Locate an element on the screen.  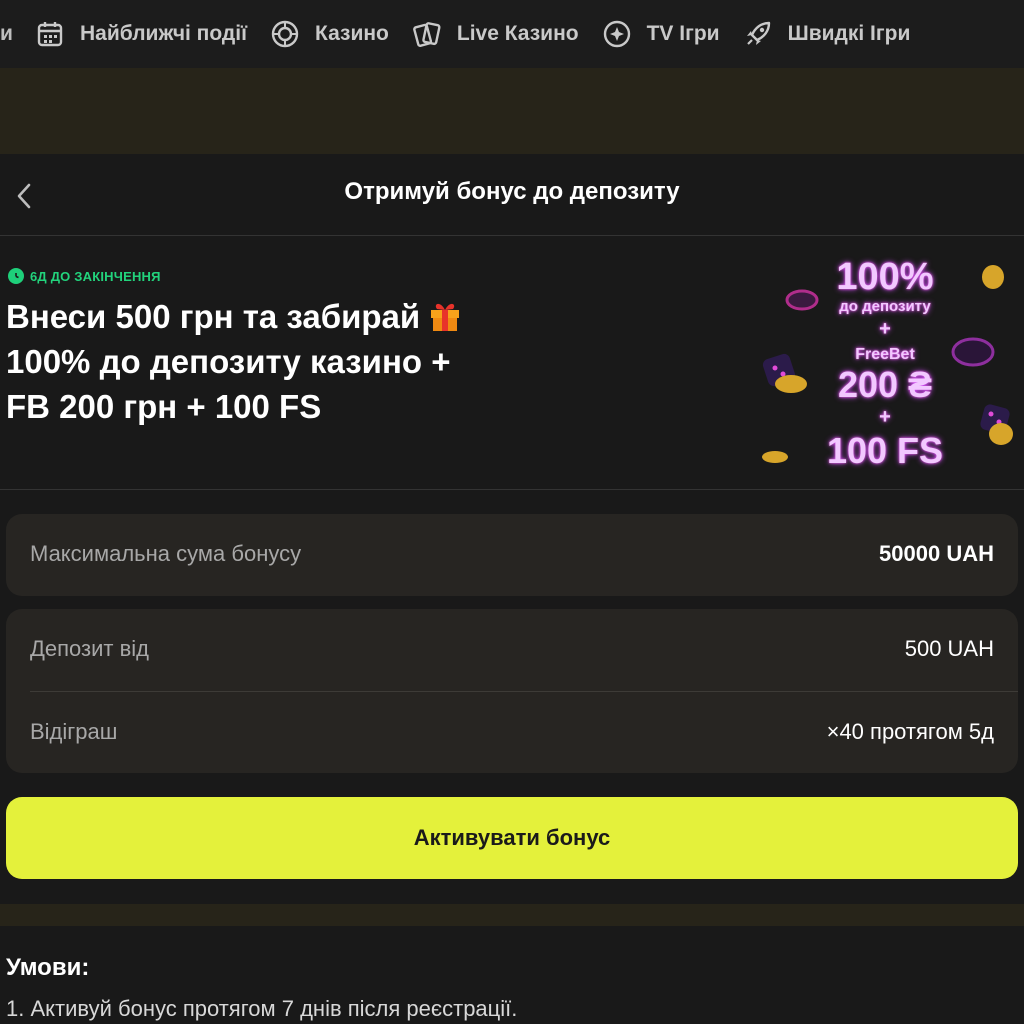
terms-title: Умови: is located at coordinates (48, 967).